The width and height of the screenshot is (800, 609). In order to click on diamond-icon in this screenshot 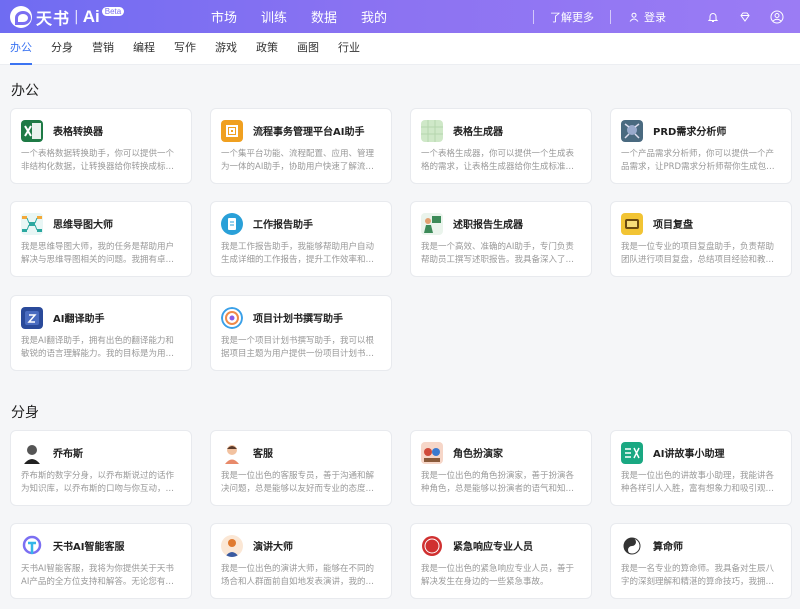, I will do `click(745, 17)`.